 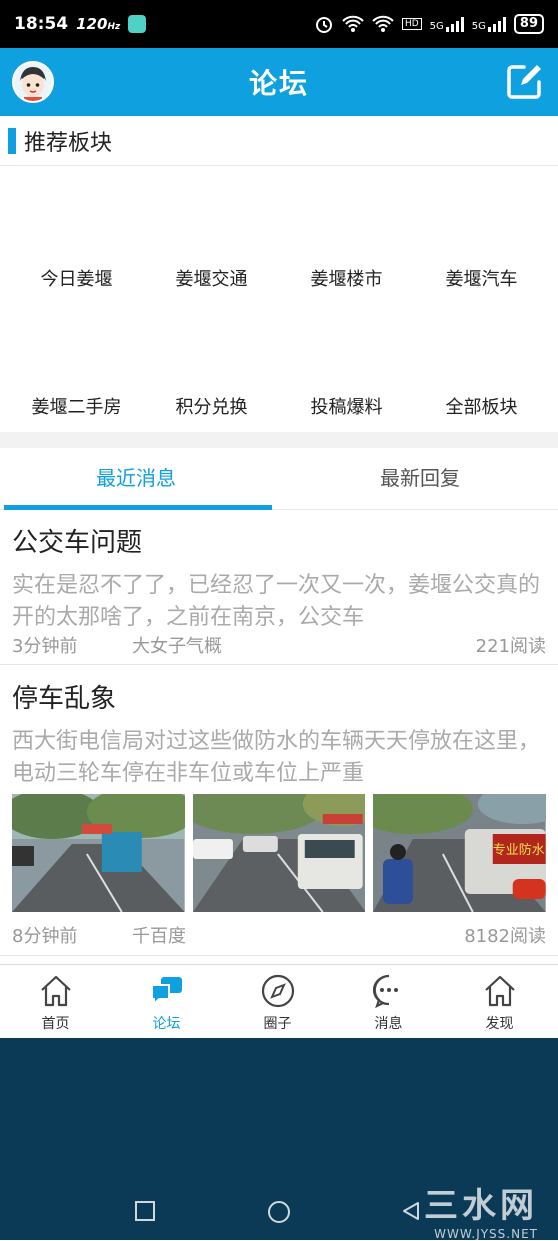 What do you see at coordinates (519, 850) in the screenshot?
I see `van-sign-text: 专业防水` at bounding box center [519, 850].